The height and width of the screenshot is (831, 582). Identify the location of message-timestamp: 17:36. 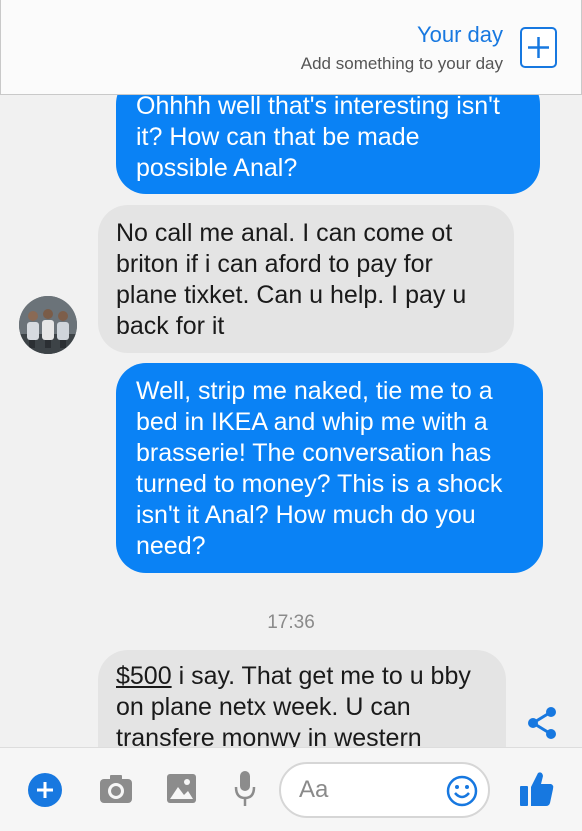
(291, 622).